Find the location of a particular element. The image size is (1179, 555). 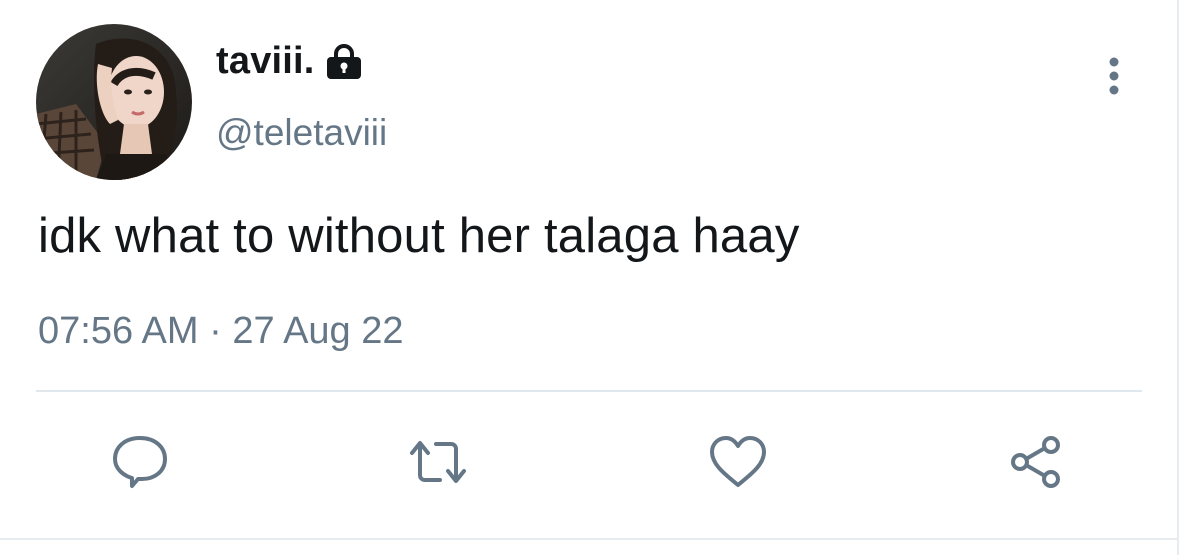

reply-icon is located at coordinates (140, 462).